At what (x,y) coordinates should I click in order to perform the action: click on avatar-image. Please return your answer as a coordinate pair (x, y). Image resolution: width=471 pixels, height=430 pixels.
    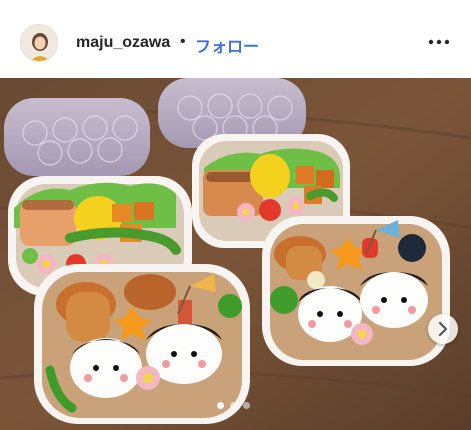
    Looking at the image, I should click on (39, 43).